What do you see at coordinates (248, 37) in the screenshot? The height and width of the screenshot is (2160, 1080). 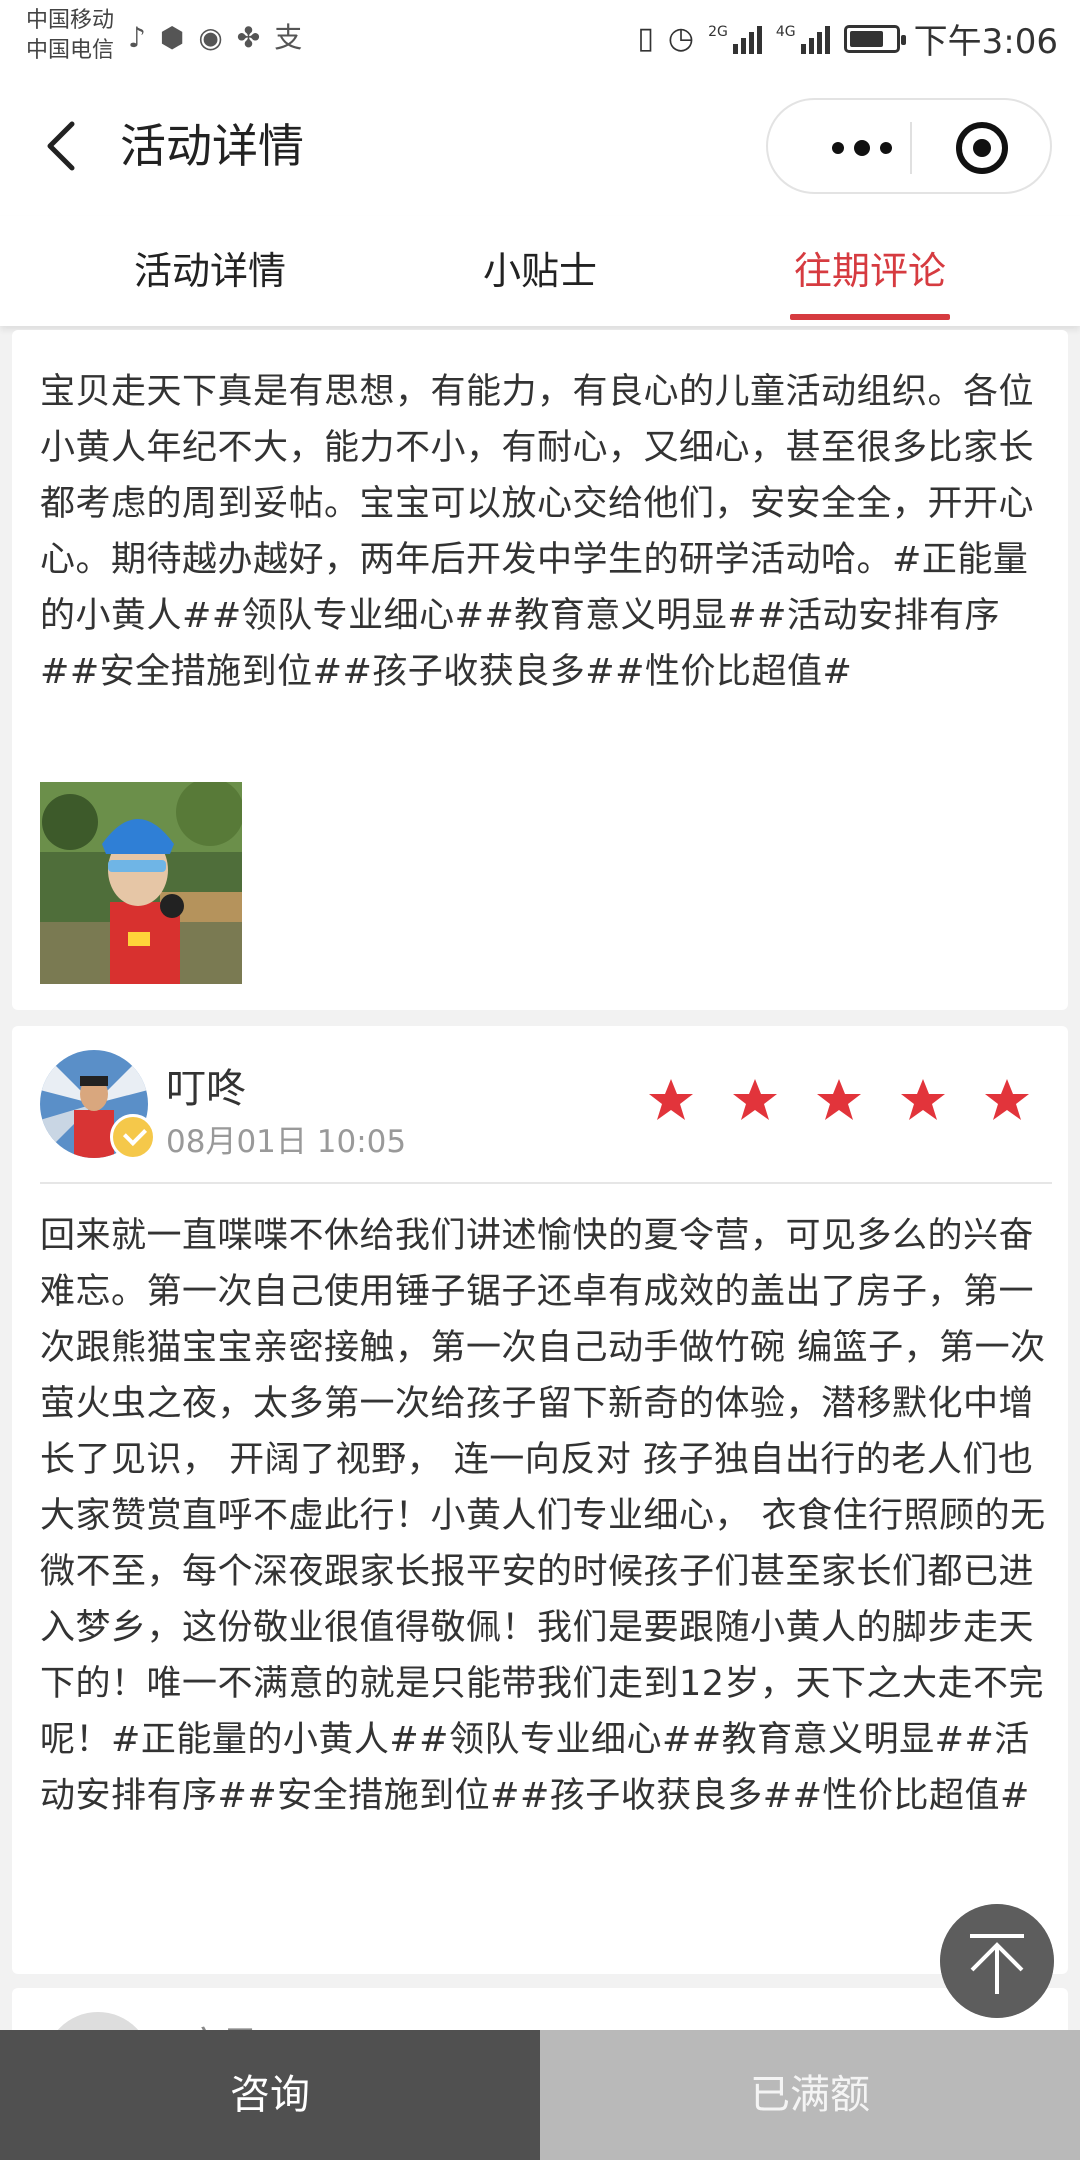 I see `paw-icon: ✤` at bounding box center [248, 37].